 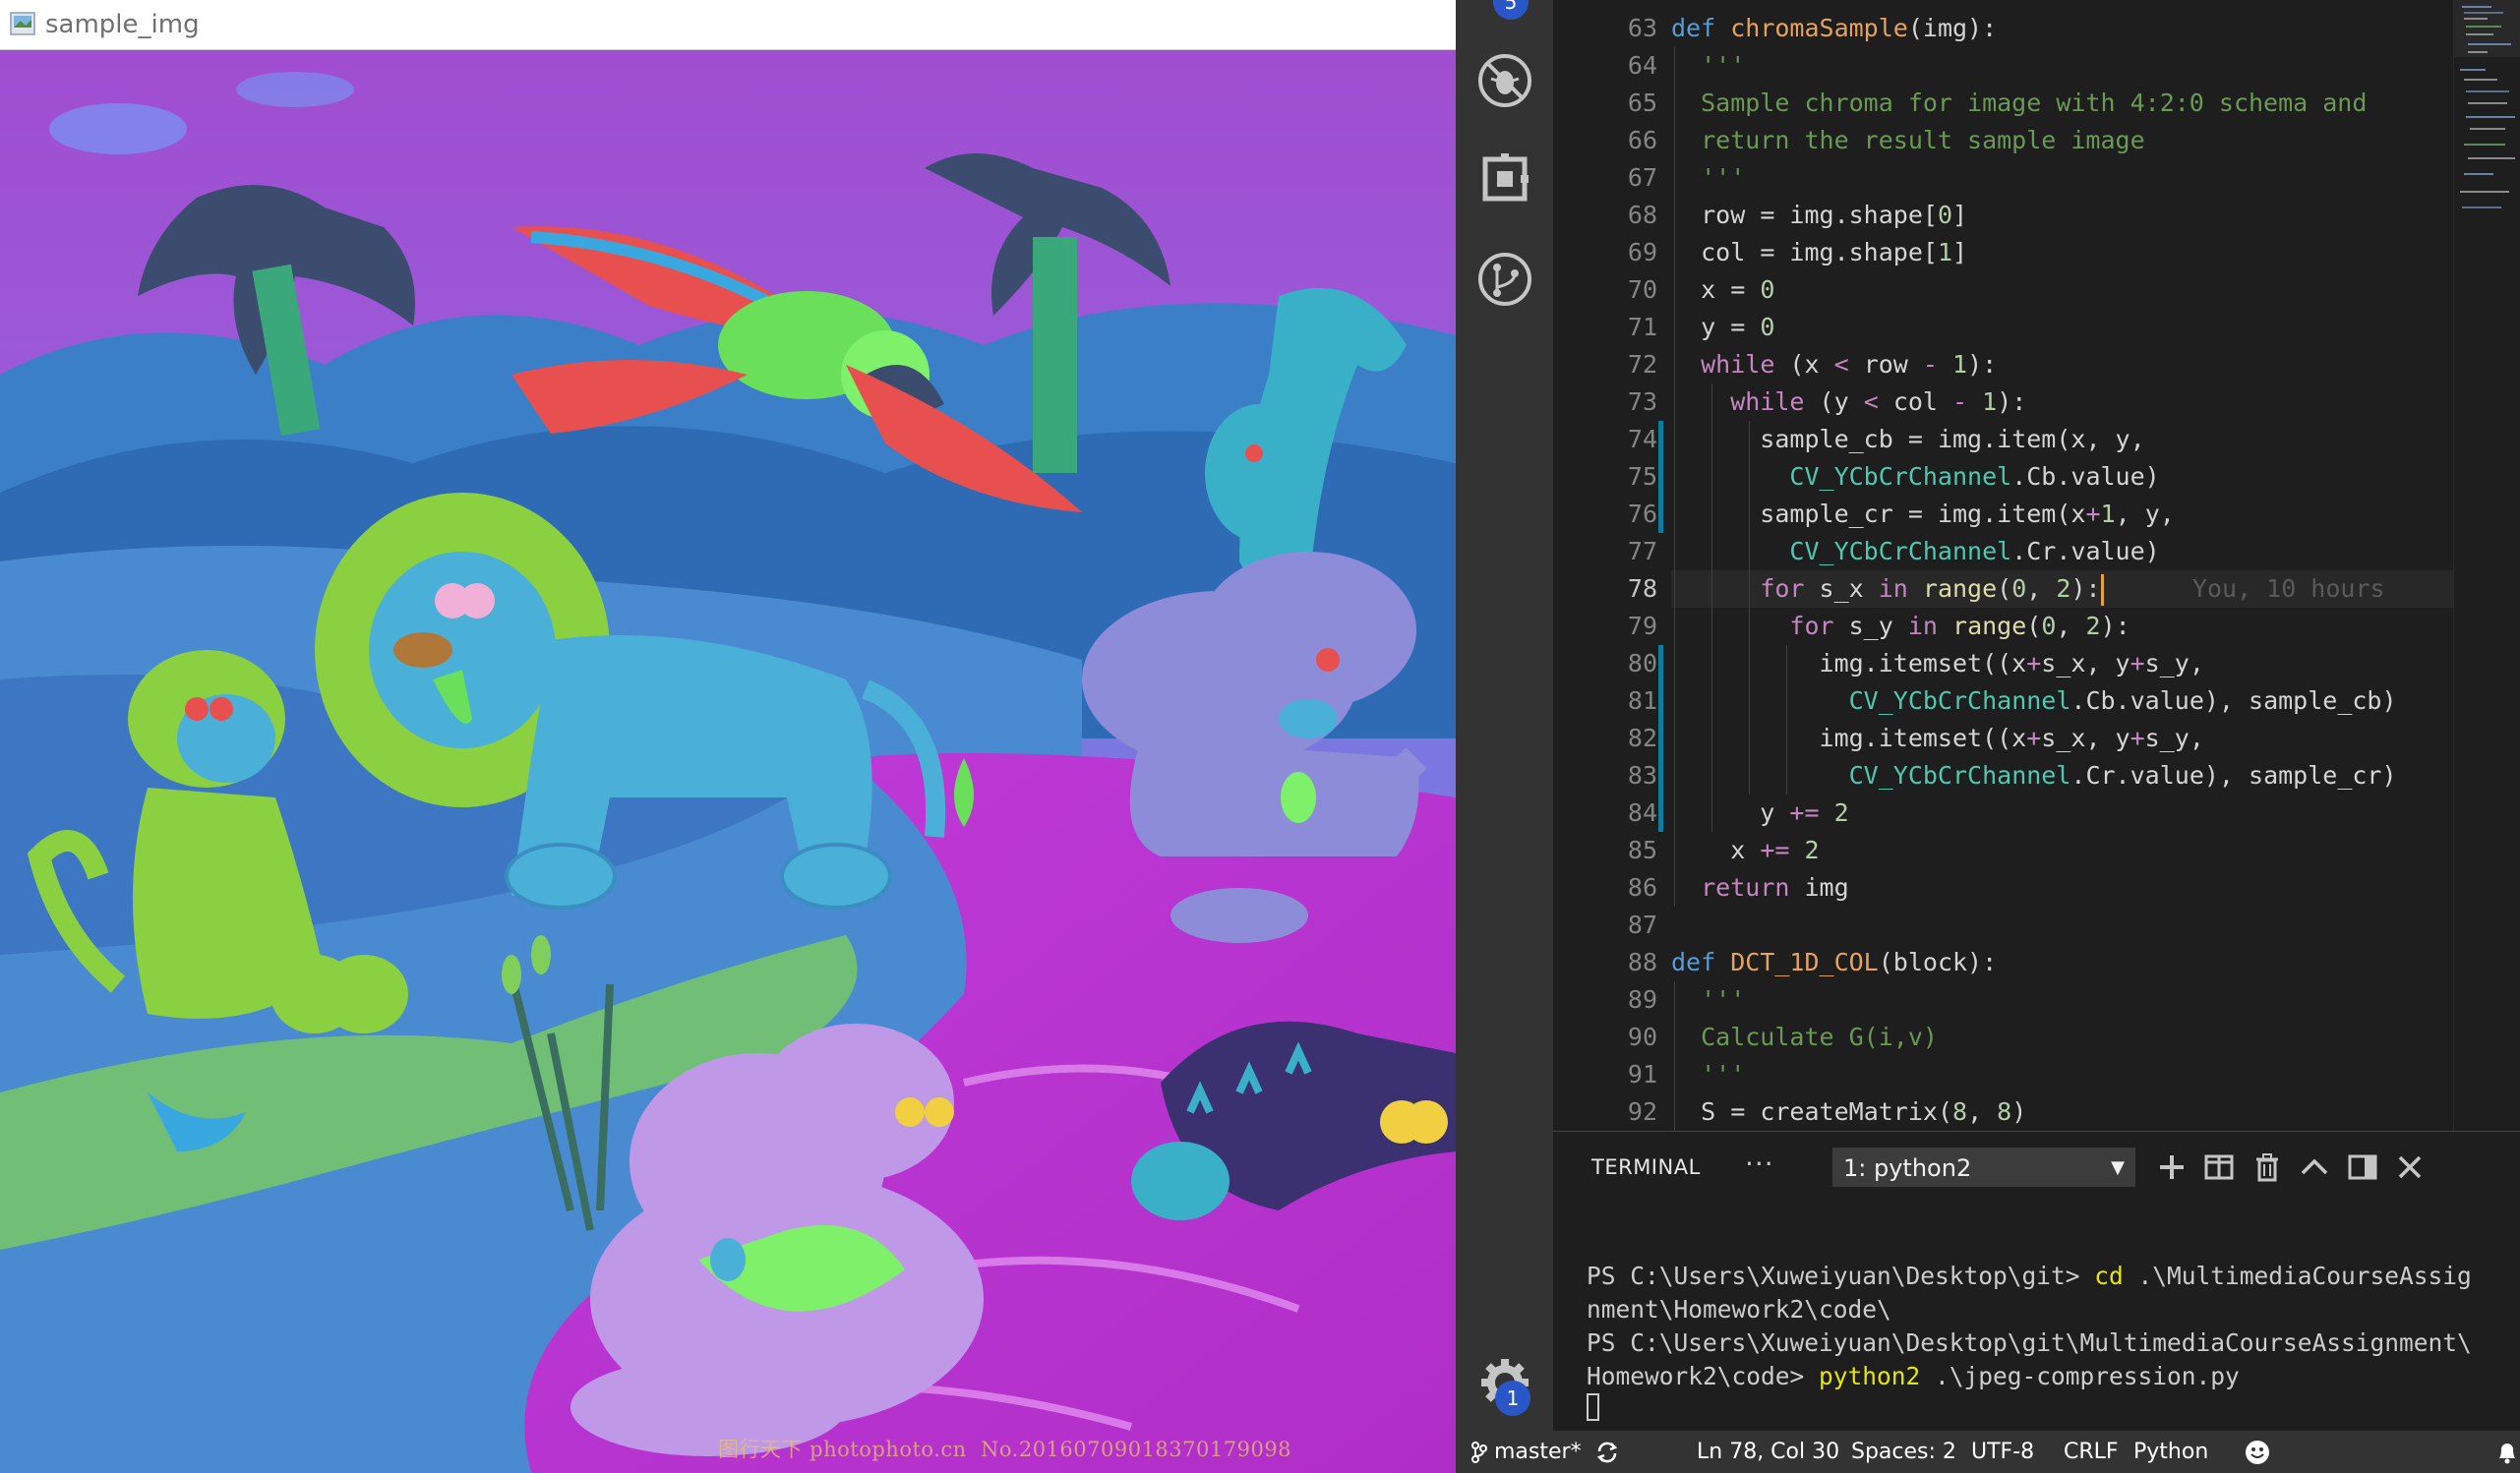 What do you see at coordinates (1642, 700) in the screenshot?
I see `line-number: 81` at bounding box center [1642, 700].